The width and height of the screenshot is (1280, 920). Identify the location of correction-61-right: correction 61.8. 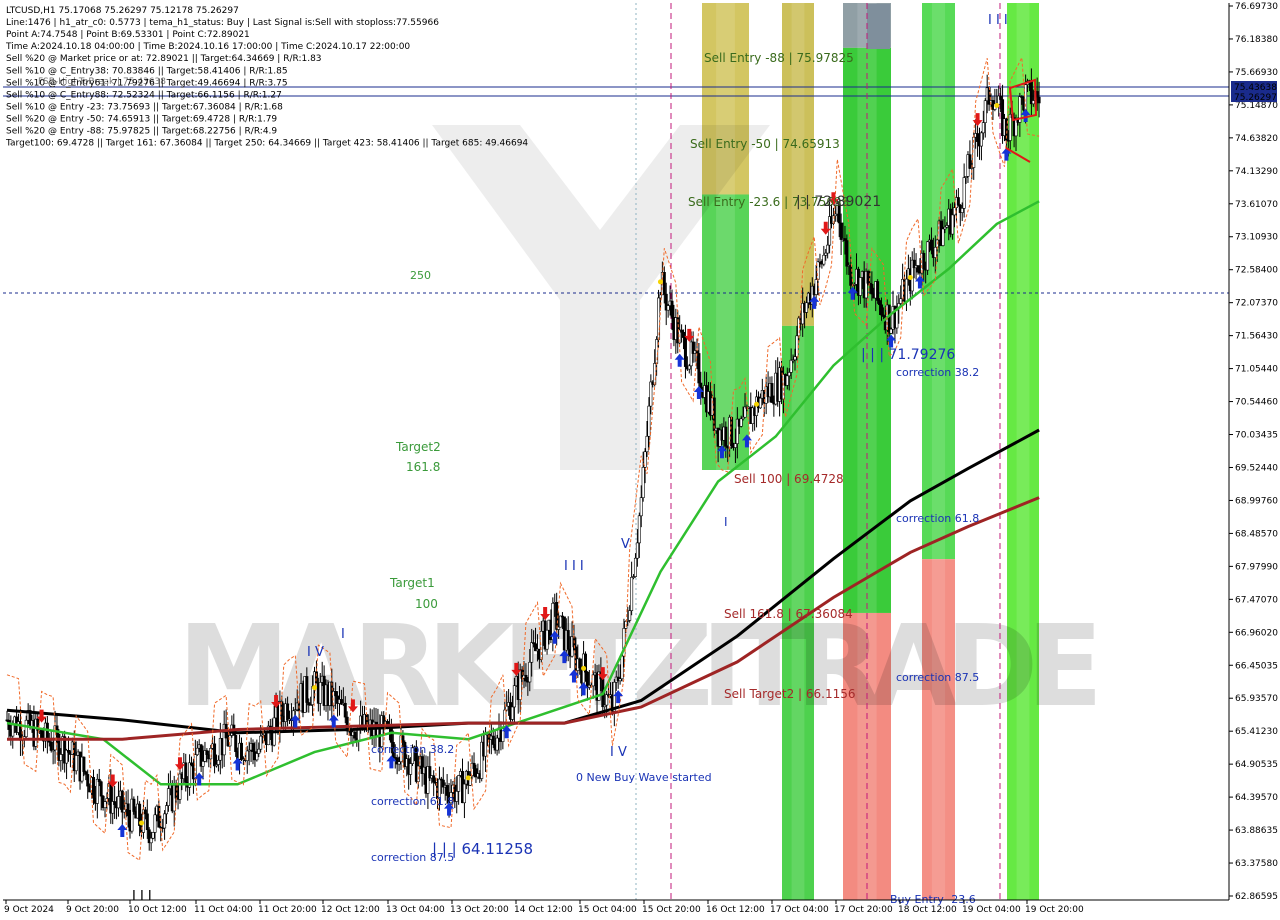
(937, 518).